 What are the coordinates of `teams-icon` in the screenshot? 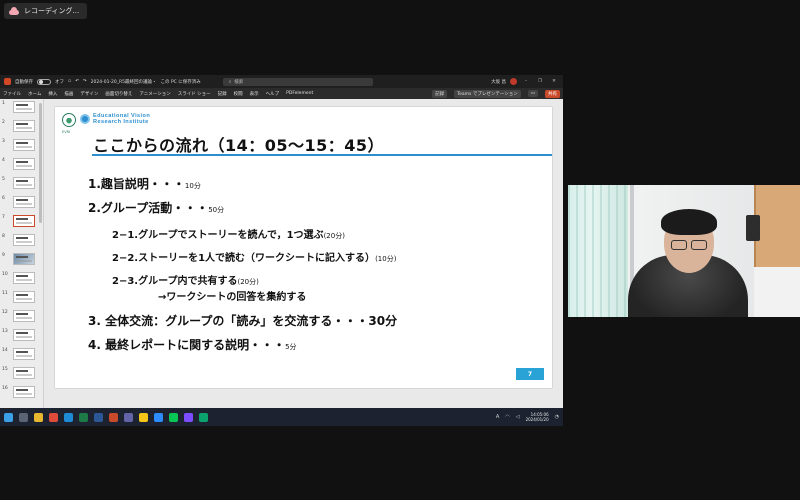 It's located at (128, 417).